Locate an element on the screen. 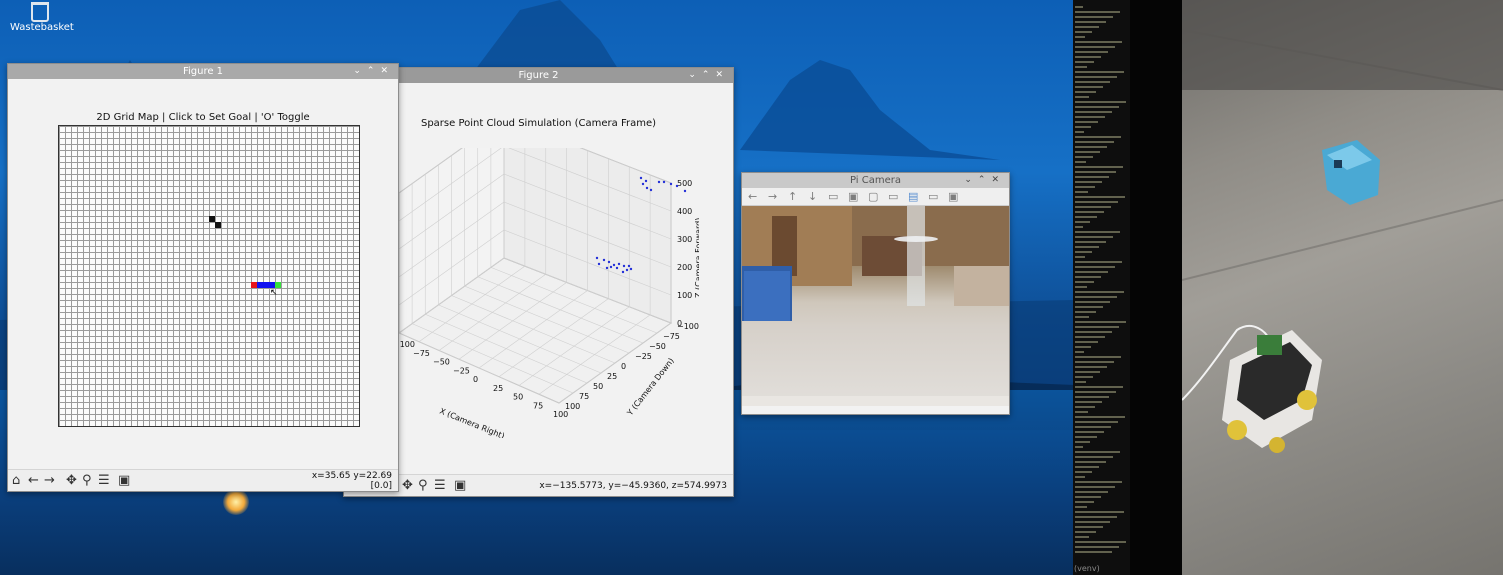 This screenshot has width=1503, height=575. x-axis-label: X (Camera Right) is located at coordinates (472, 422).